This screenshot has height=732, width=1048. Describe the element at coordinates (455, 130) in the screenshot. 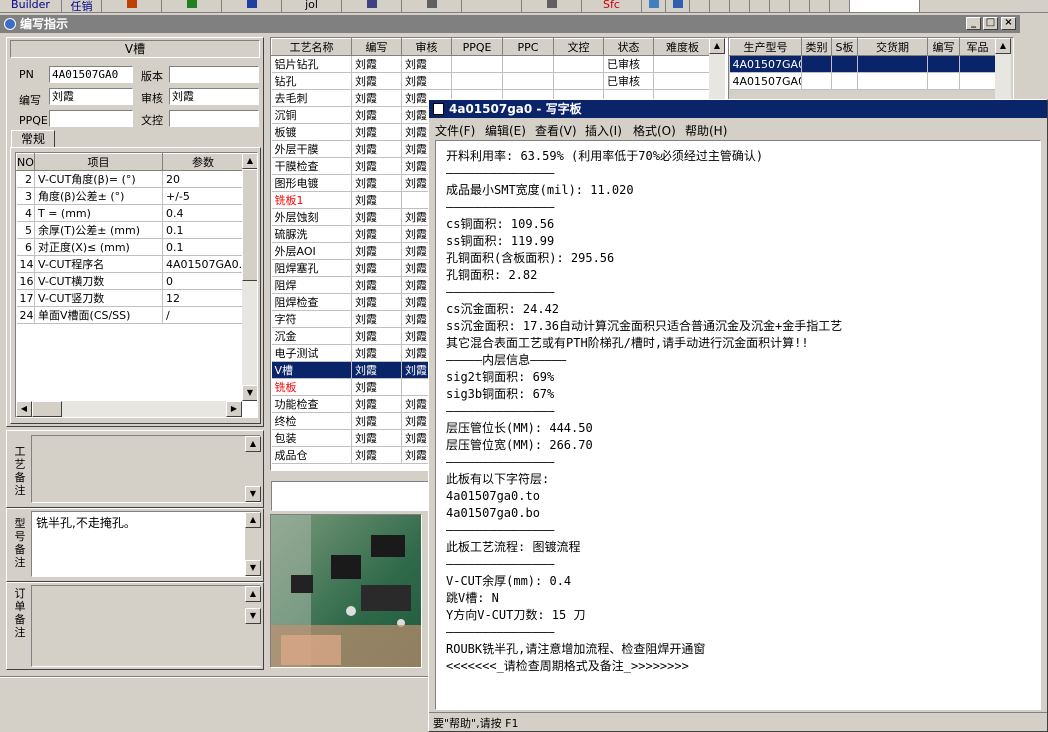

I see `menu-file: 文件(F)` at that location.